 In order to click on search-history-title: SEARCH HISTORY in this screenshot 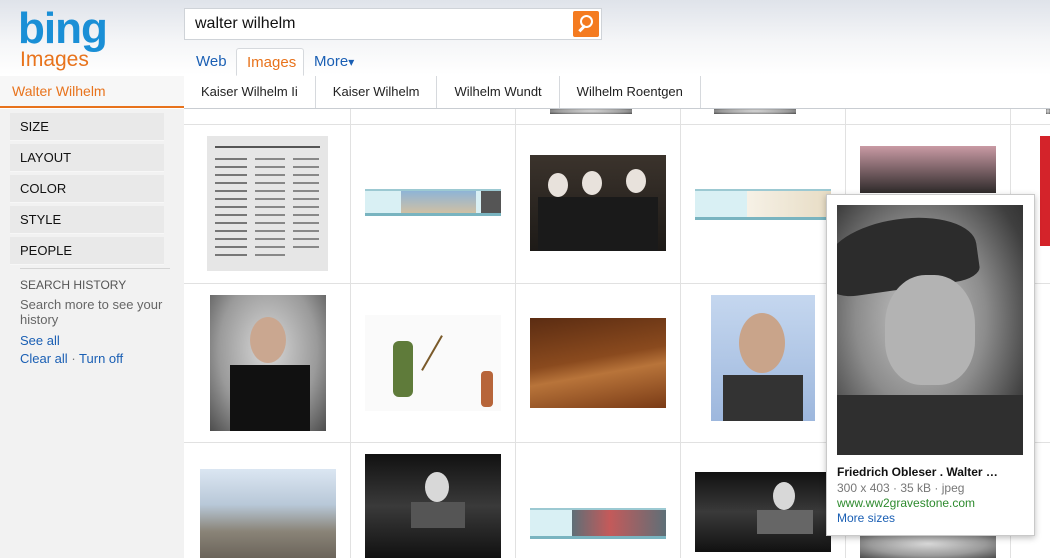, I will do `click(73, 285)`.